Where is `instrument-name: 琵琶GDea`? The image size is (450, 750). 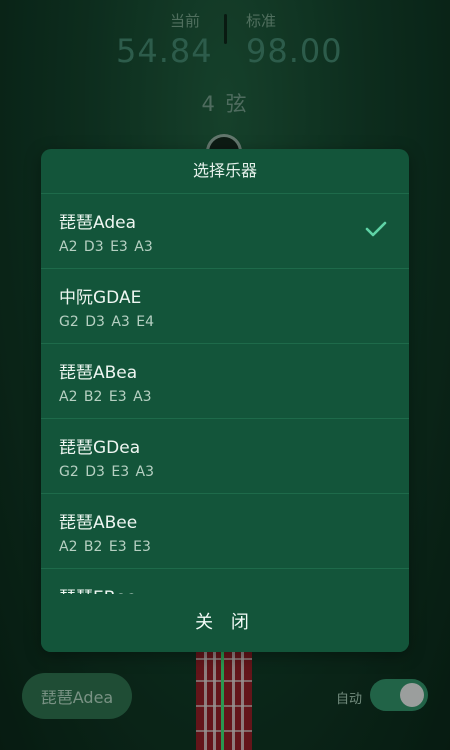
instrument-name: 琵琶GDea is located at coordinates (100, 448).